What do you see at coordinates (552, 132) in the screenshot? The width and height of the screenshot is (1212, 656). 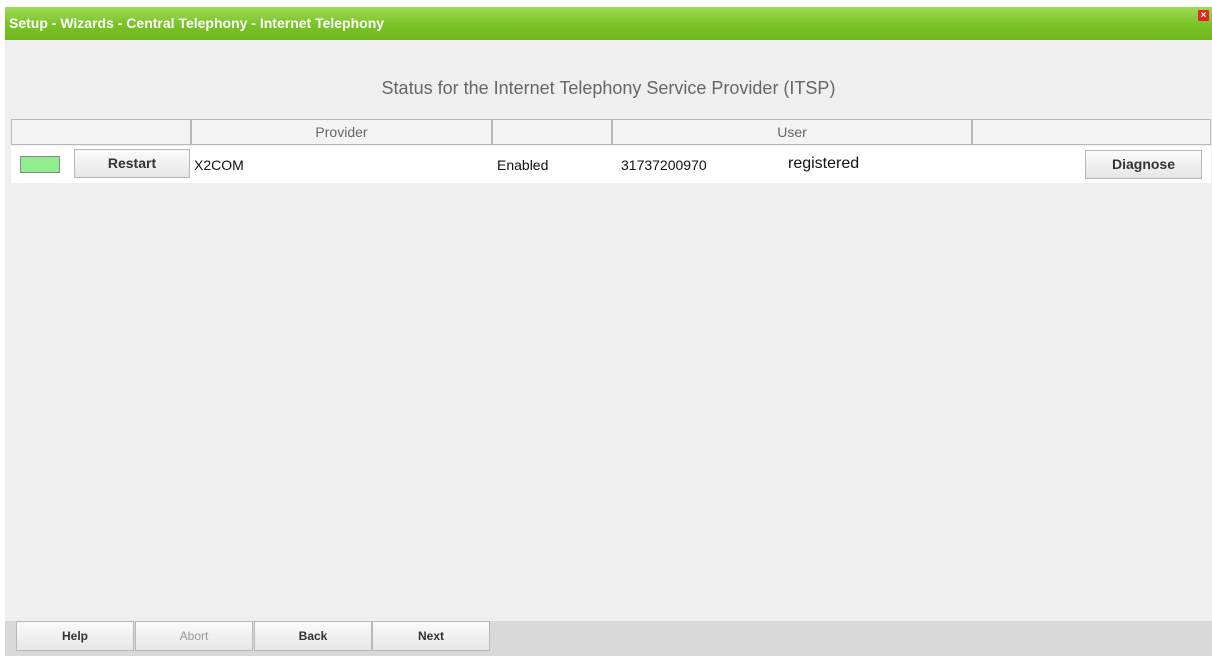 I see `column-header-state` at bounding box center [552, 132].